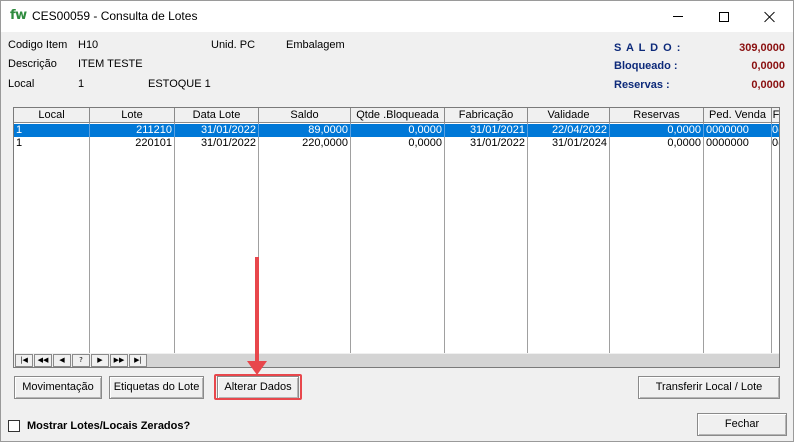  What do you see at coordinates (762, 48) in the screenshot?
I see `saldo-value: 309,0000` at bounding box center [762, 48].